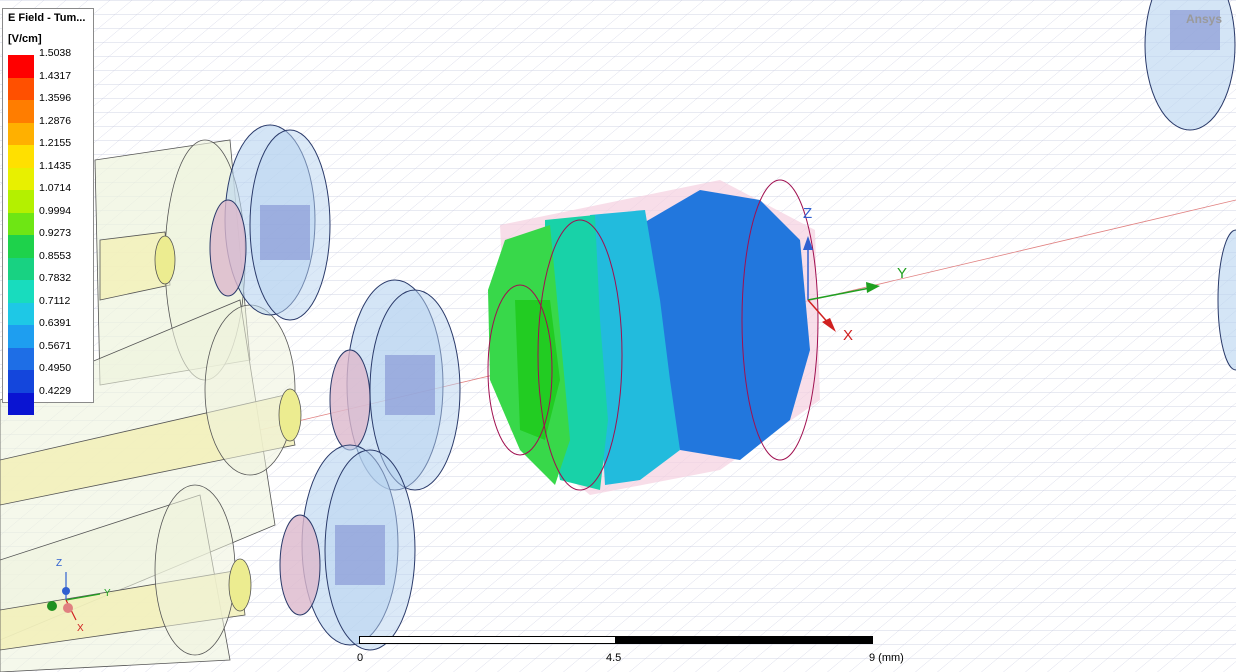 The width and height of the screenshot is (1236, 672). I want to click on legend-unit: [V/cm], so click(25, 39).